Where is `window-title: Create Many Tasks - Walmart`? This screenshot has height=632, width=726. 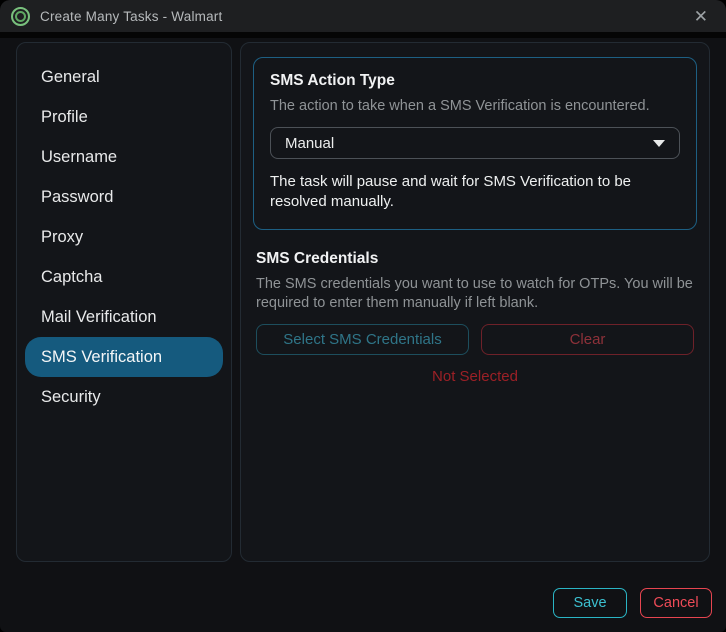
window-title: Create Many Tasks - Walmart is located at coordinates (131, 16).